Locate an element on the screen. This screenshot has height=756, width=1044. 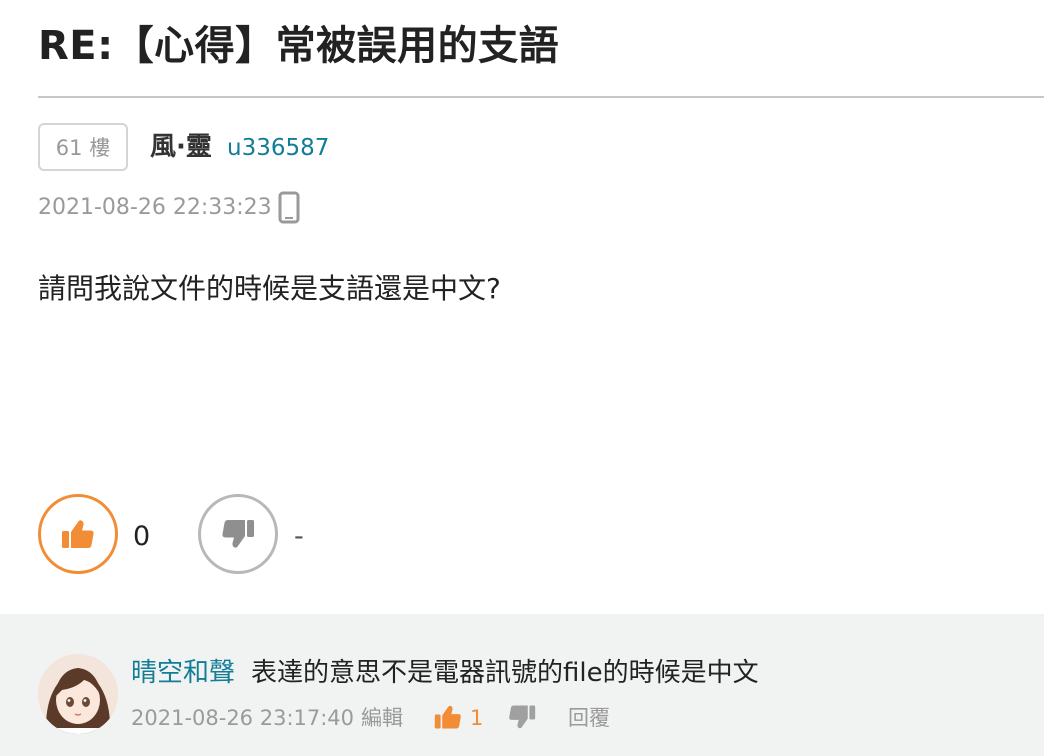
bp-count: - is located at coordinates (299, 536).